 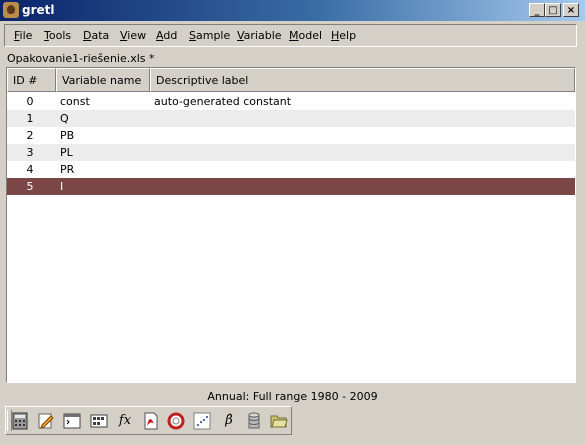 I want to click on minimize-button: _, so click(x=537, y=10).